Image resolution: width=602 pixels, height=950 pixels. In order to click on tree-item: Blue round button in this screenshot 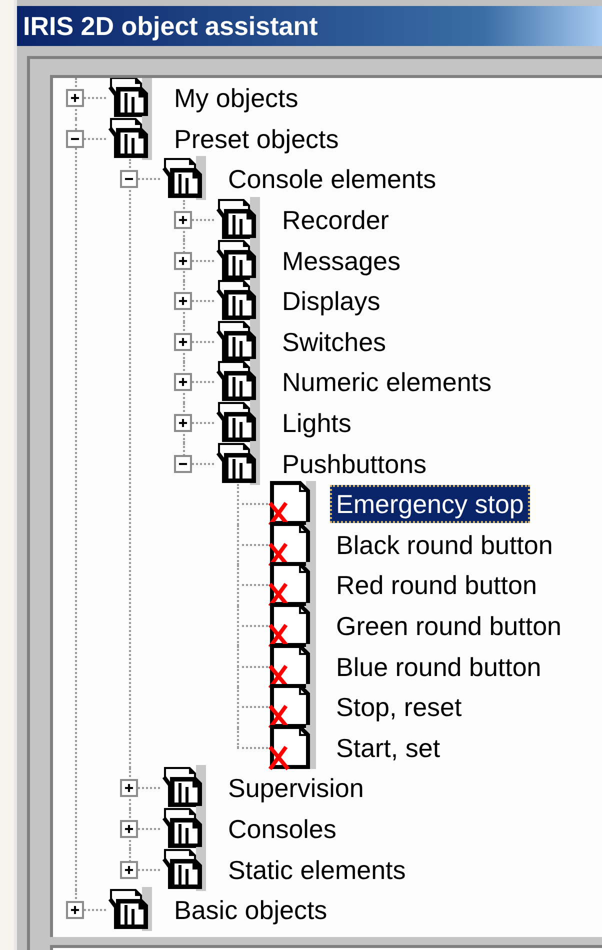, I will do `click(439, 667)`.